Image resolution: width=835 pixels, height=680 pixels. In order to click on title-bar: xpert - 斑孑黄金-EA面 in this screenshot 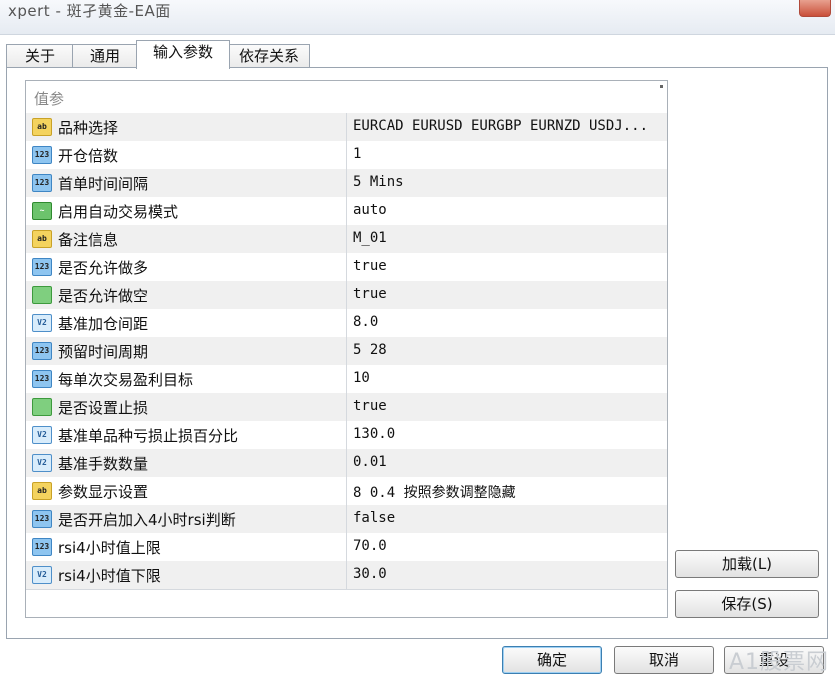, I will do `click(417, 17)`.